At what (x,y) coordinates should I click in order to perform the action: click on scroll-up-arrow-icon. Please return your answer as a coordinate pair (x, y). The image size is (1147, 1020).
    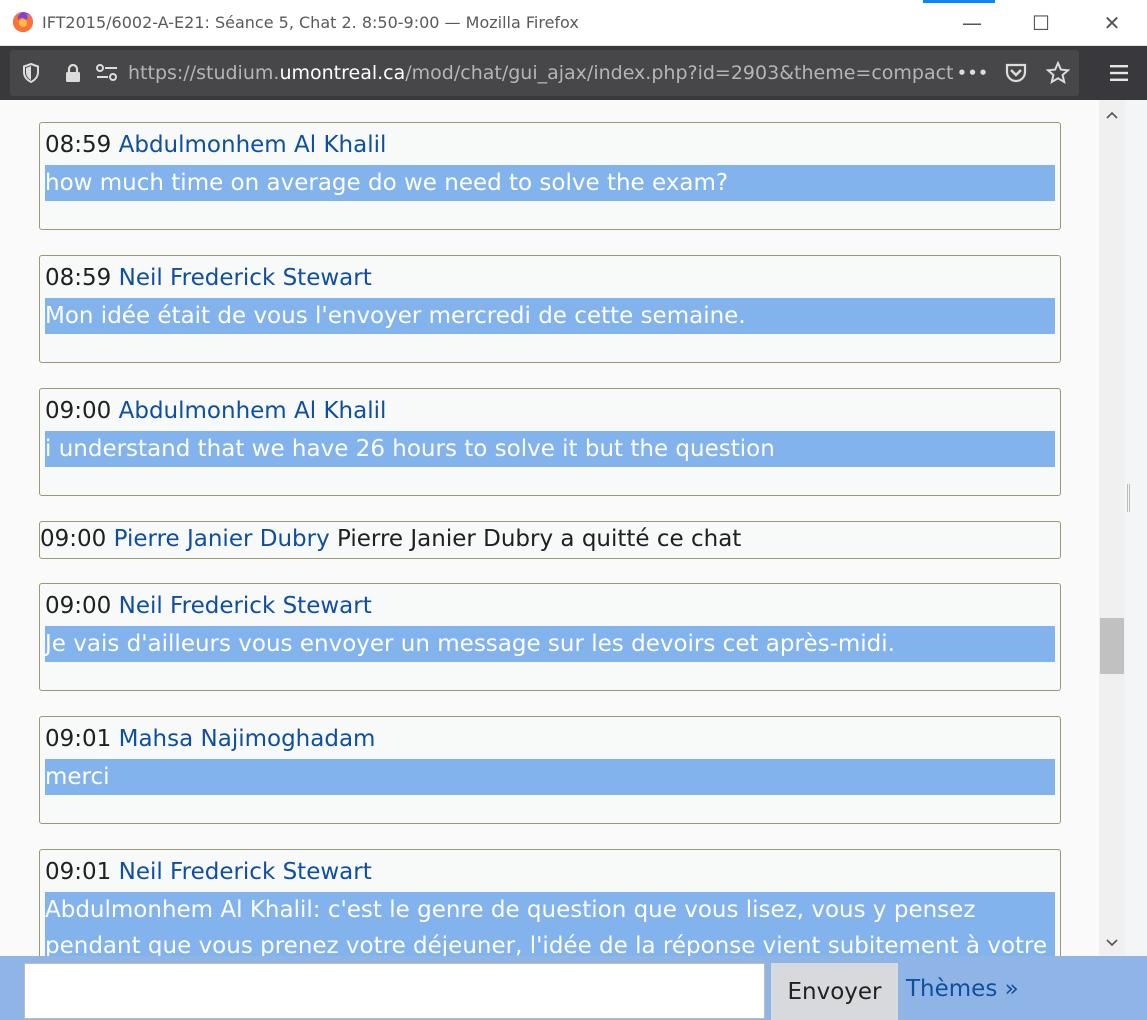
    Looking at the image, I should click on (1112, 115).